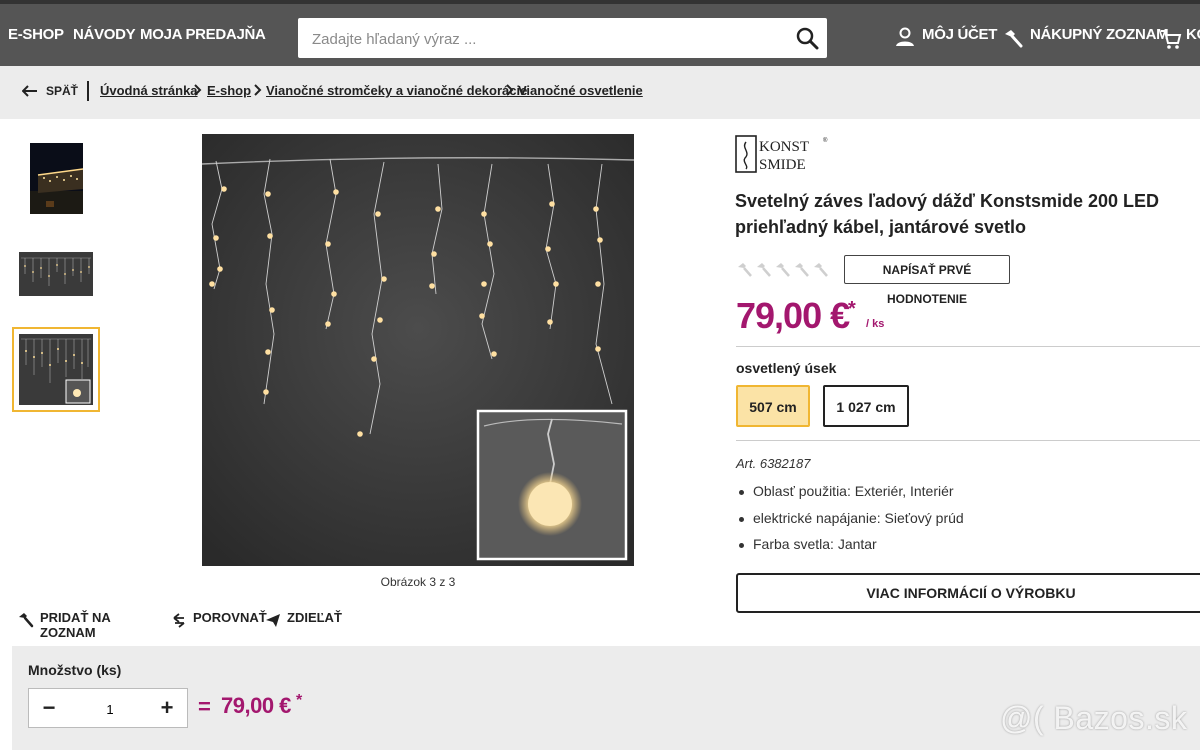 Image resolution: width=1200 pixels, height=750 pixels. I want to click on quantity-label: Množstvo (ks), so click(75, 670).